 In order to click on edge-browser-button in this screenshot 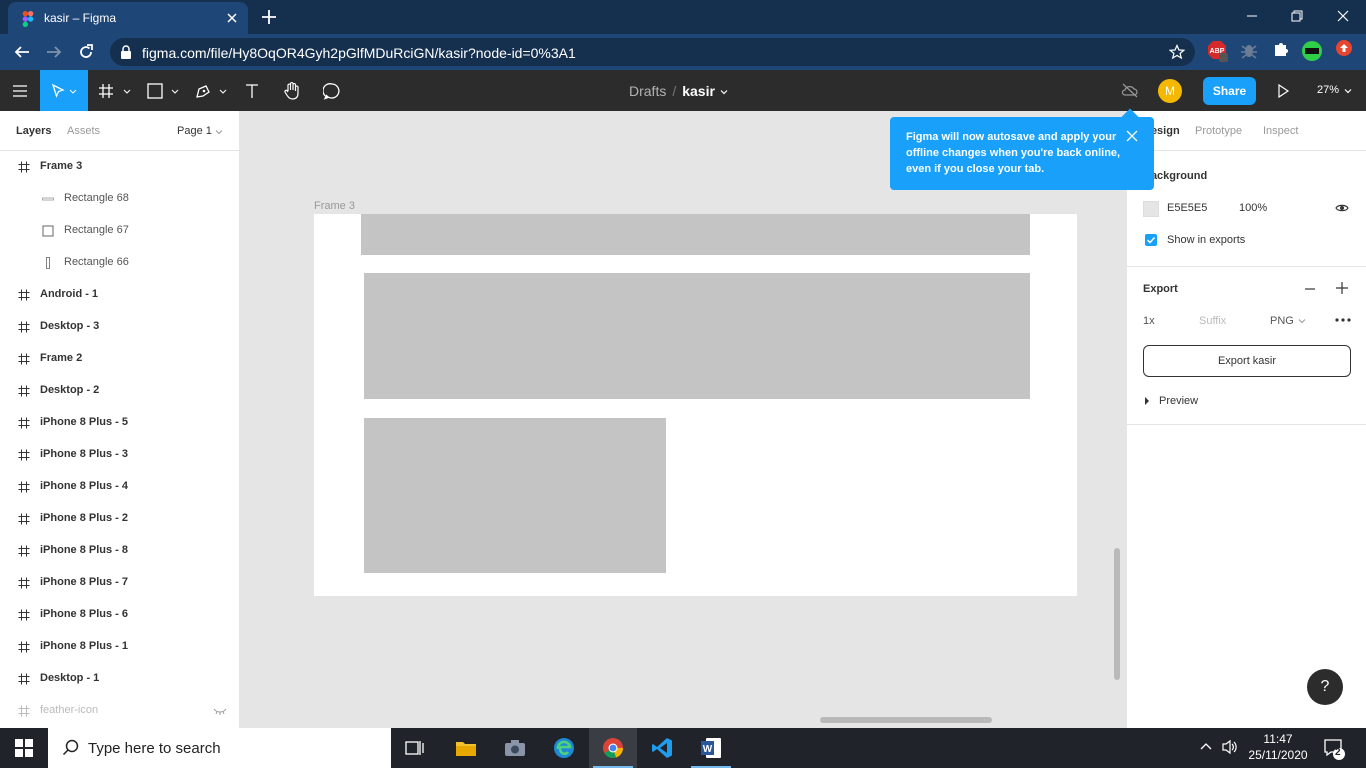, I will do `click(564, 748)`.